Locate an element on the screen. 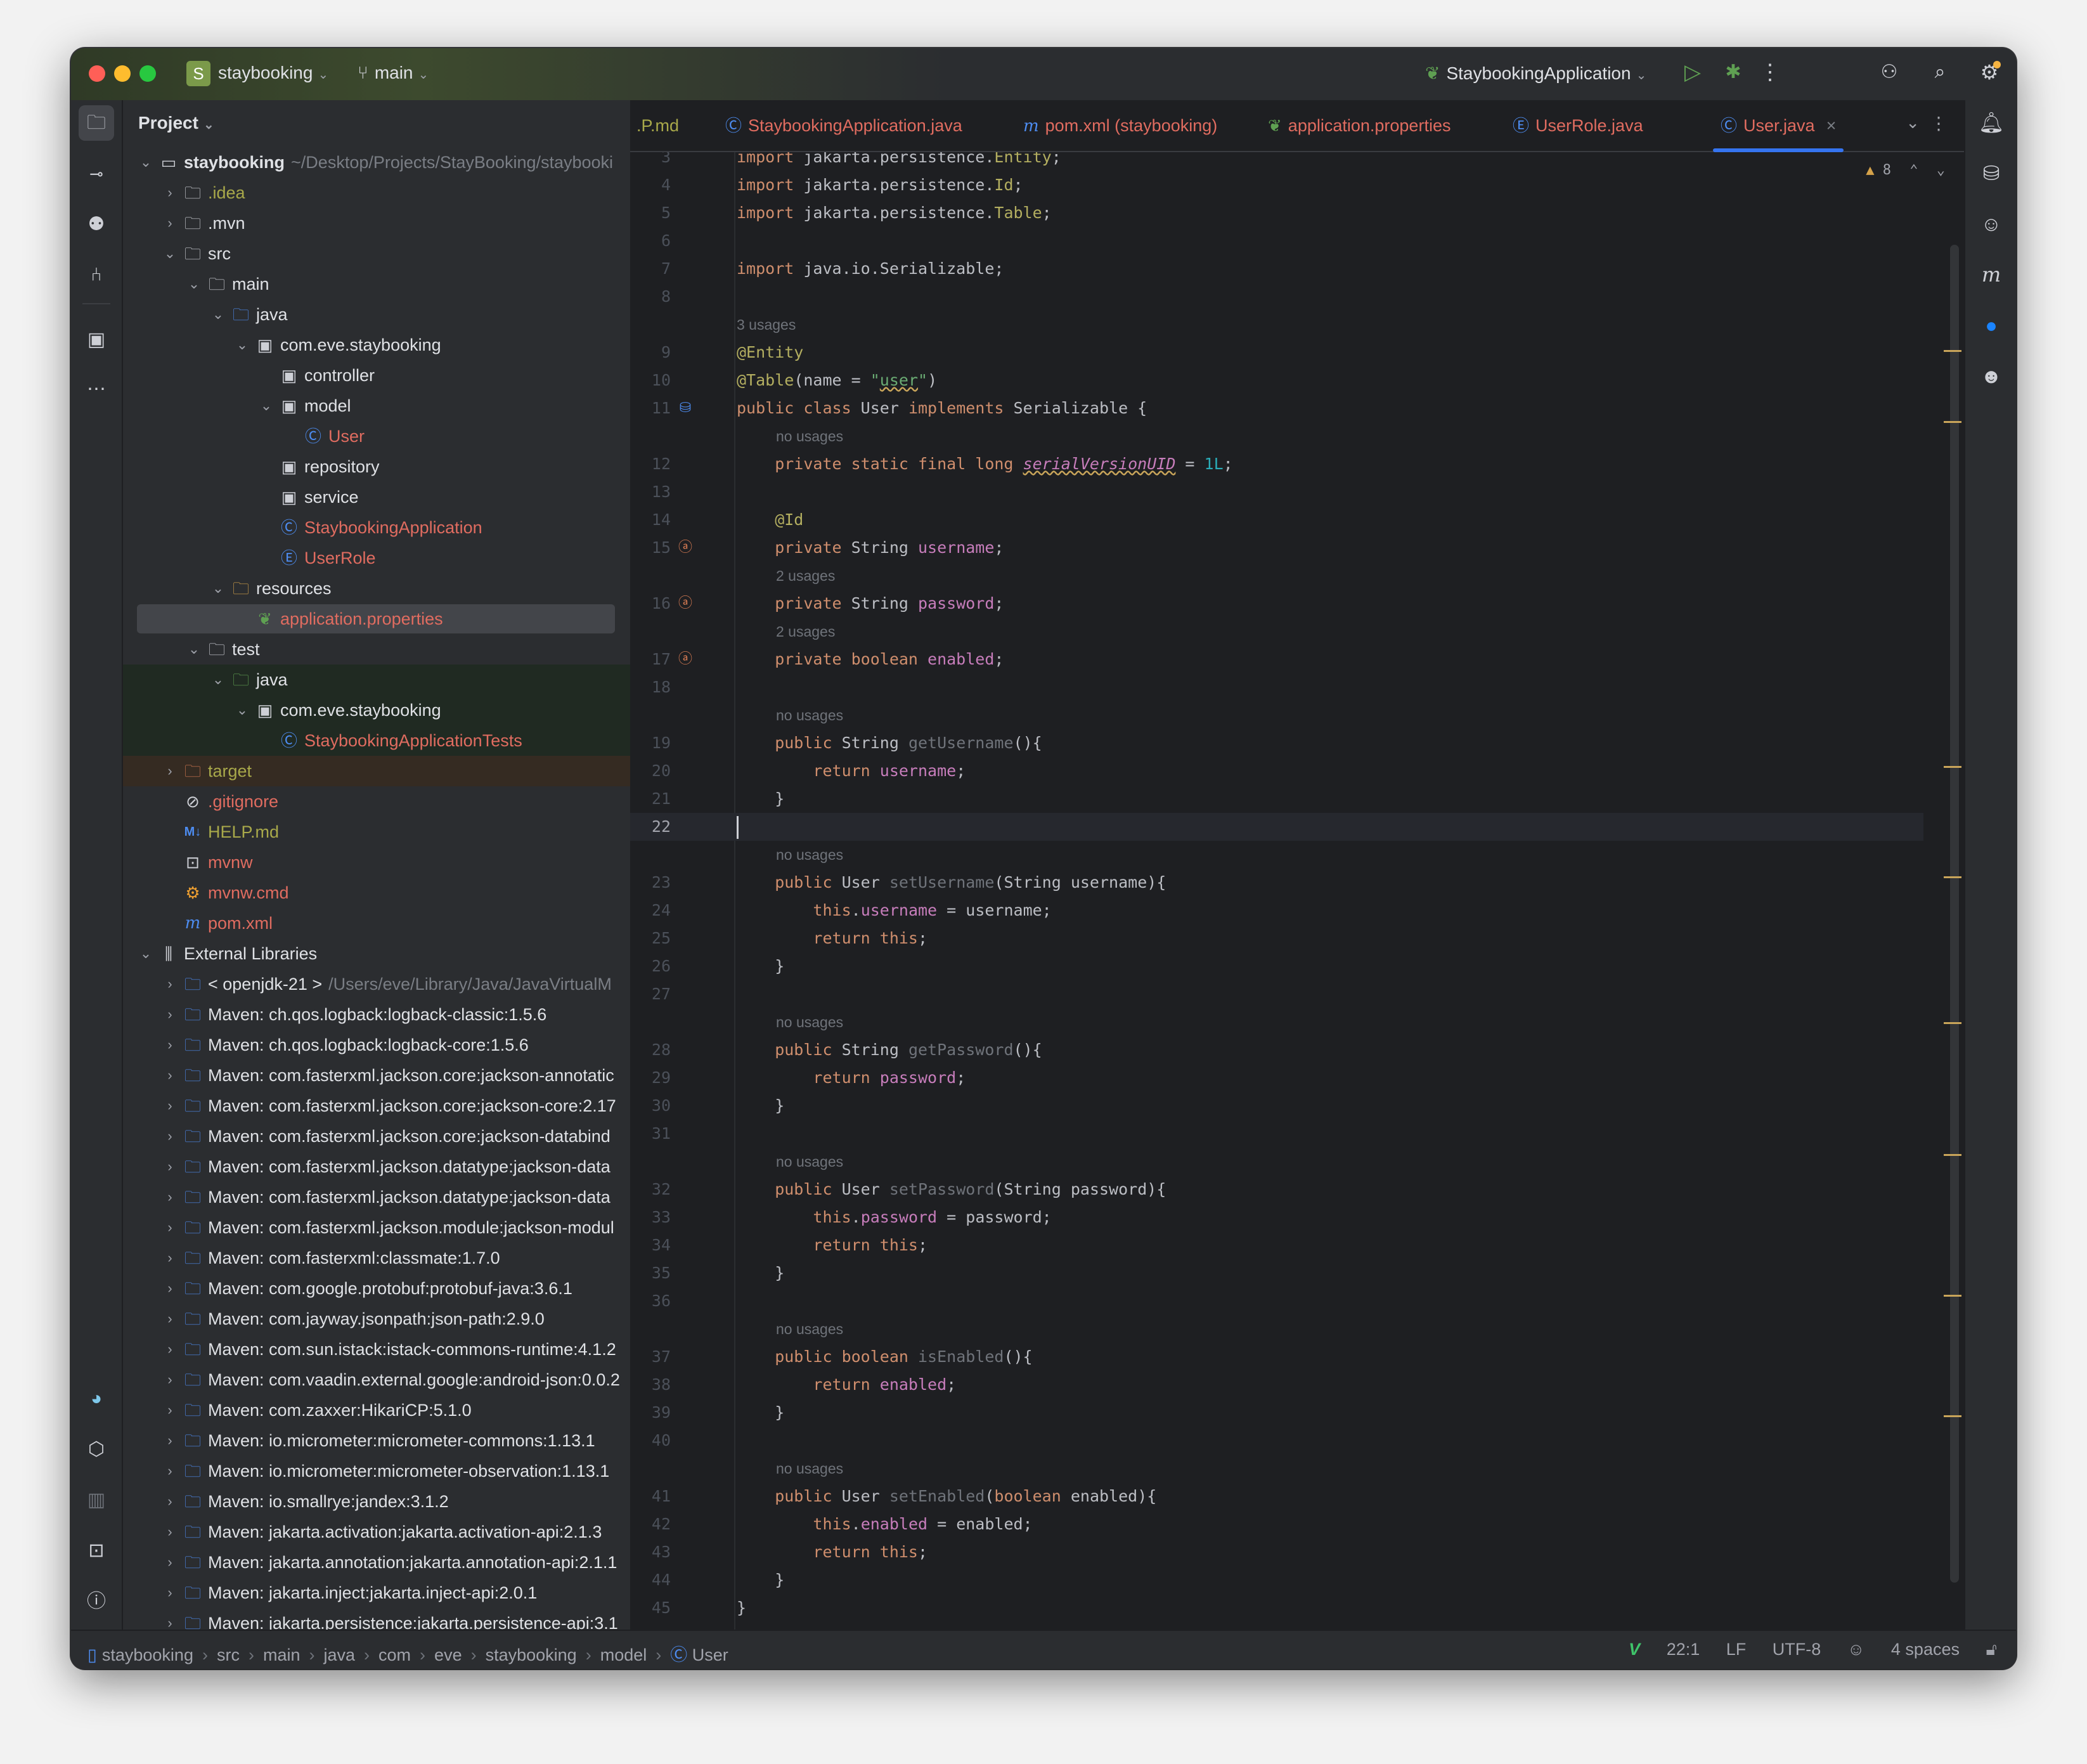  tree-item: Ⓒ StaybookingApplication is located at coordinates (376, 527).